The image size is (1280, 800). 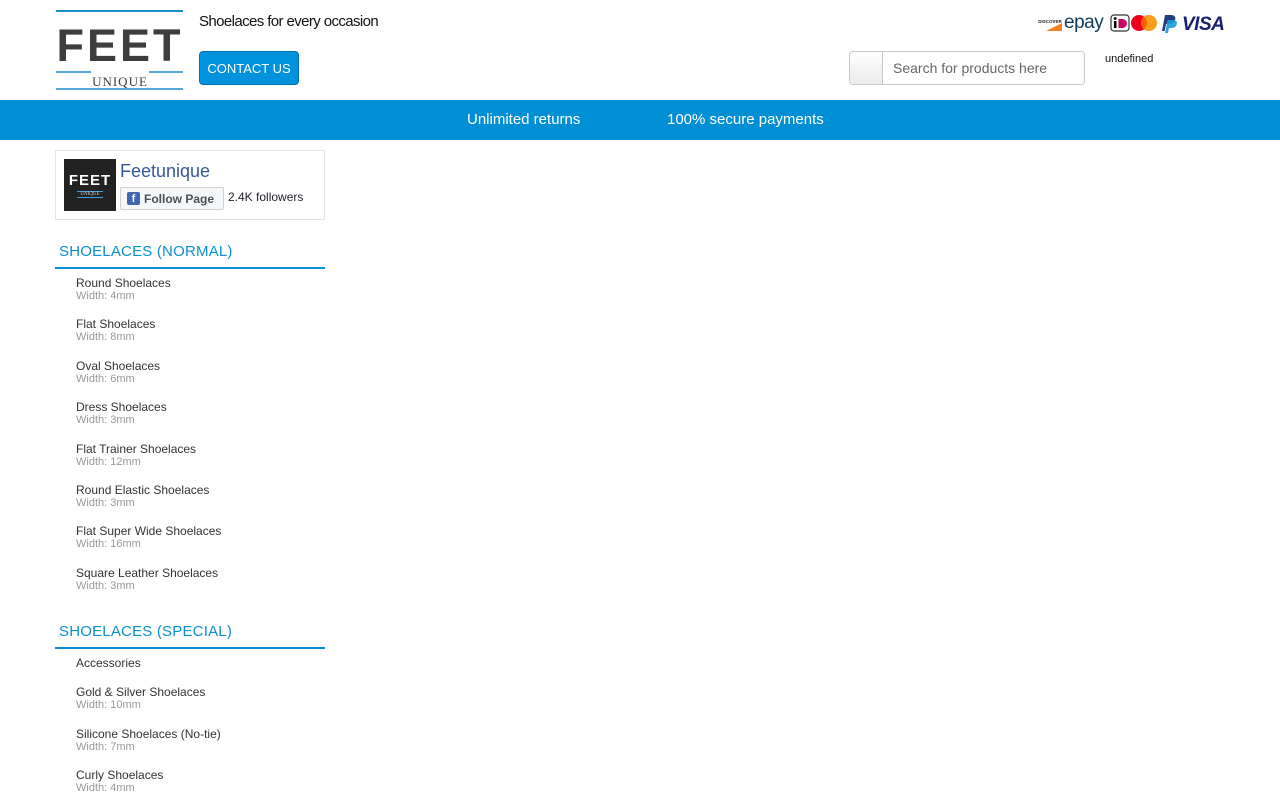 I want to click on category-item: Flat Shoelaces Width: 8mm, so click(x=196, y=337).